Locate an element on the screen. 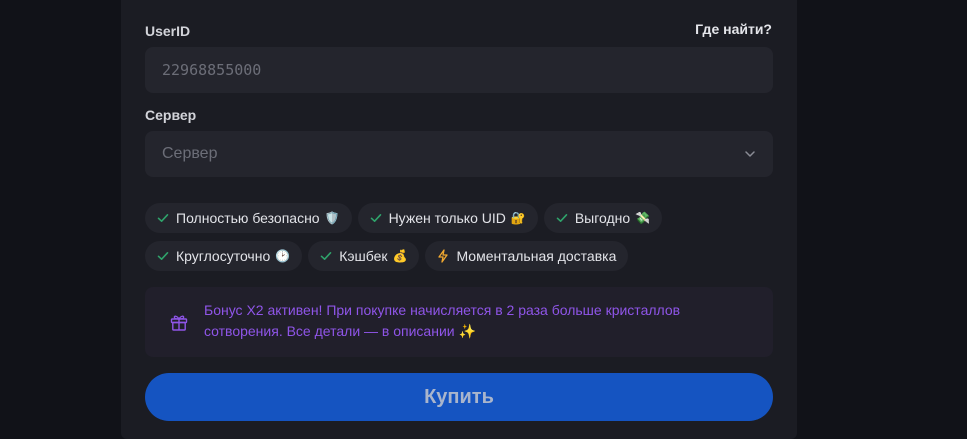 Image resolution: width=967 pixels, height=439 pixels. feature-chip-24-7: Круглосуточно 🕑 is located at coordinates (224, 256).